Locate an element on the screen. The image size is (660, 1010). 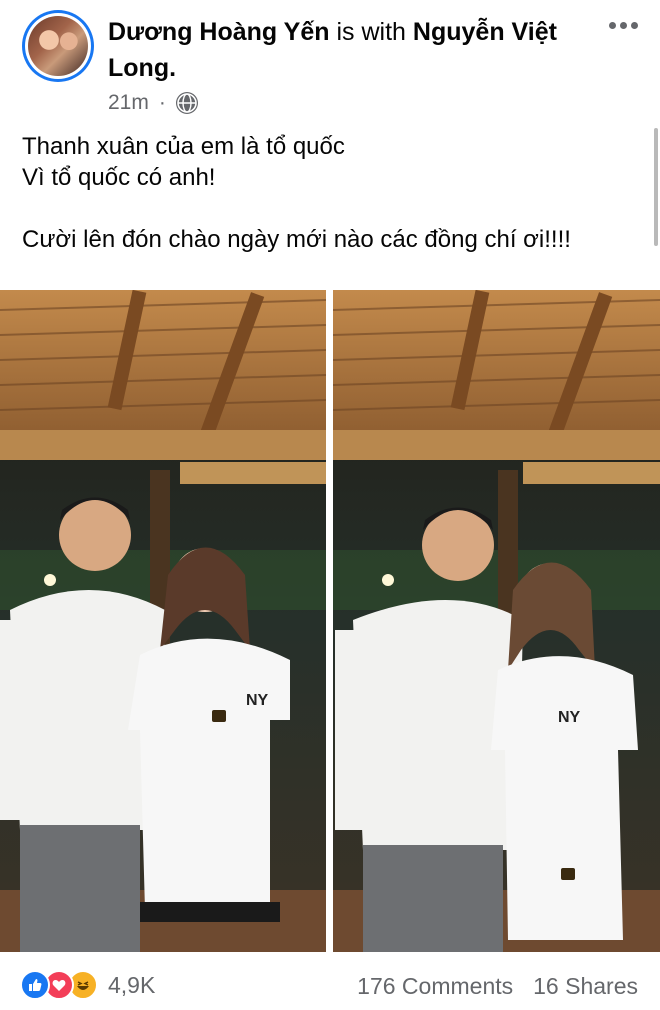
reactions-summary: 4,9K is located at coordinates (87, 985).